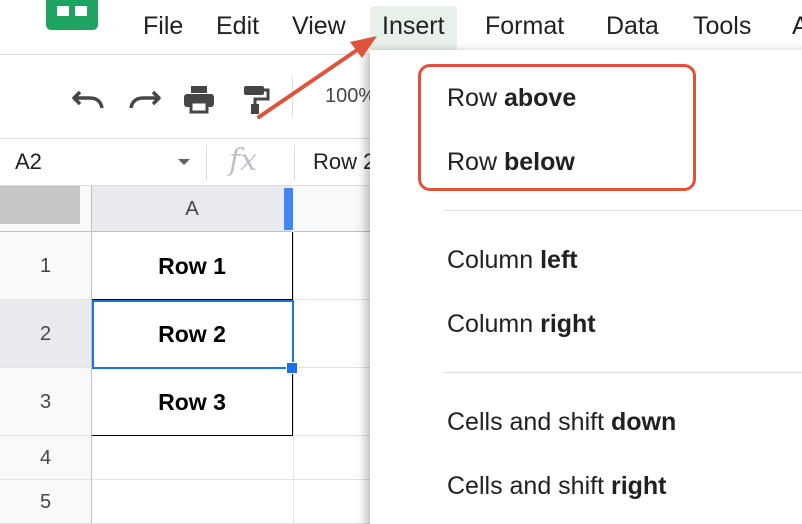 This screenshot has width=802, height=524. I want to click on cell-b3, so click(331, 402).